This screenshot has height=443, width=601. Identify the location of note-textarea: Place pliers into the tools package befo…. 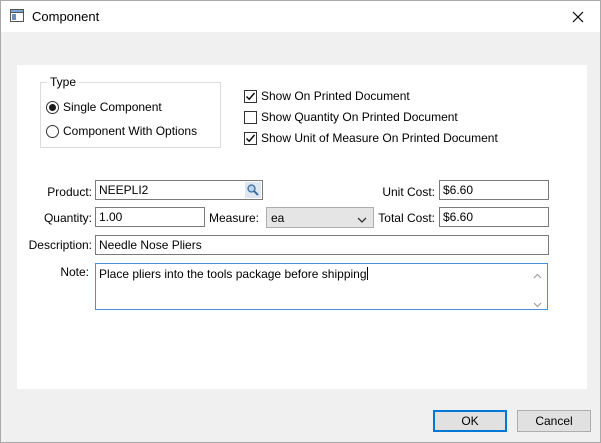
(321, 286).